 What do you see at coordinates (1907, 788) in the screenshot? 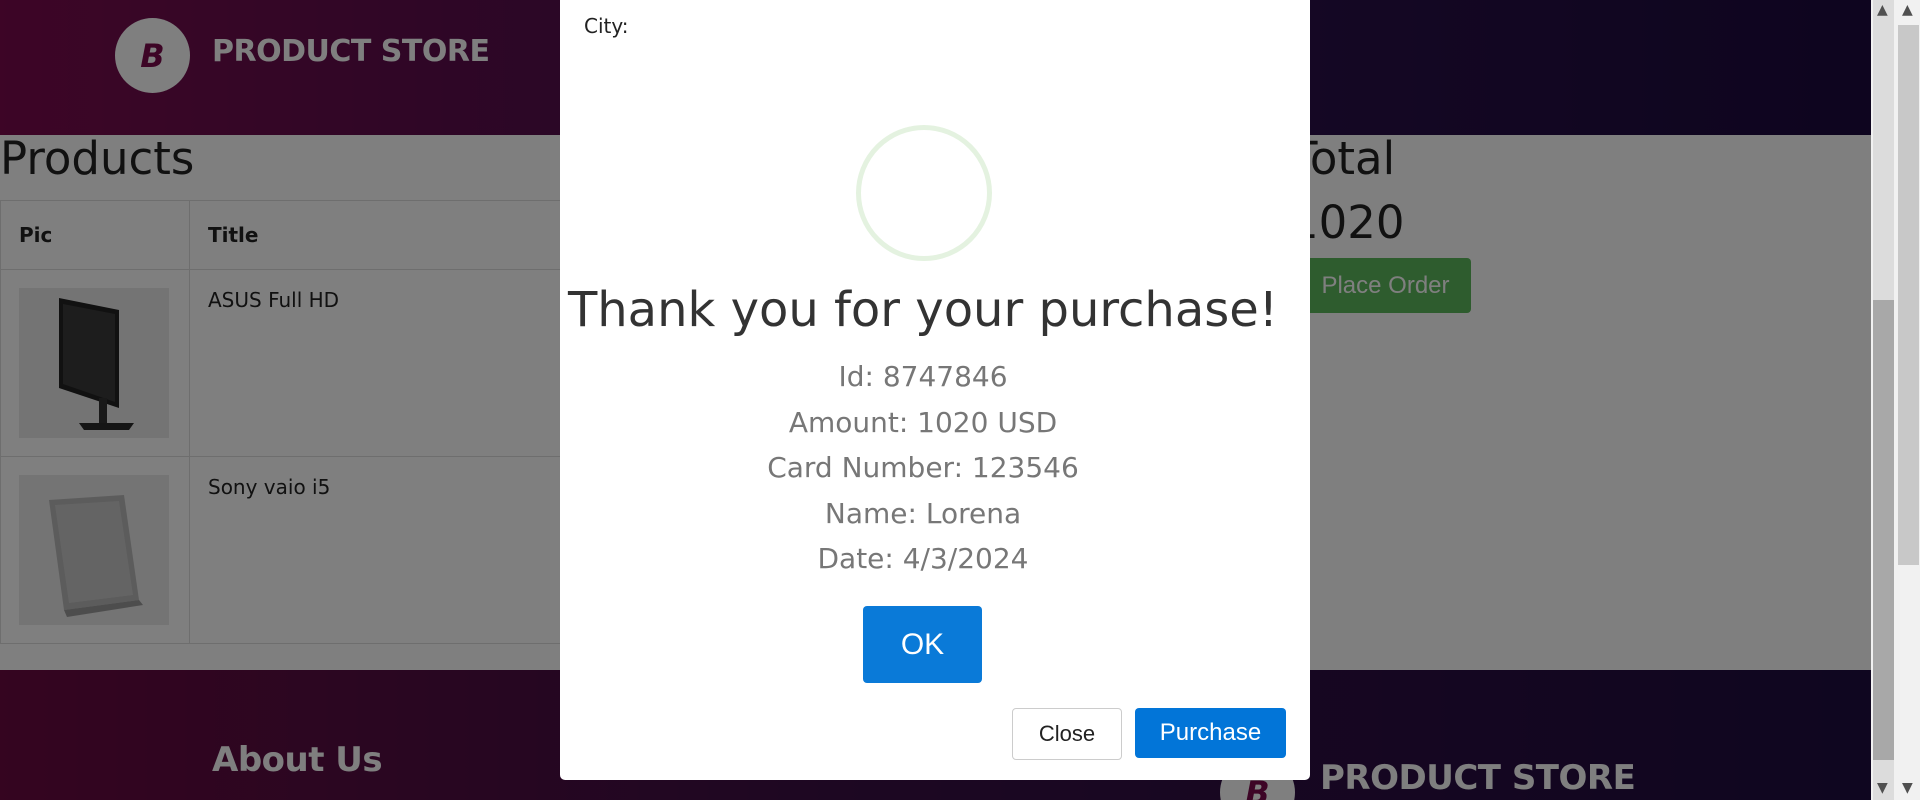
I see `window-scroll-down-arrow-icon: ▼` at bounding box center [1907, 788].